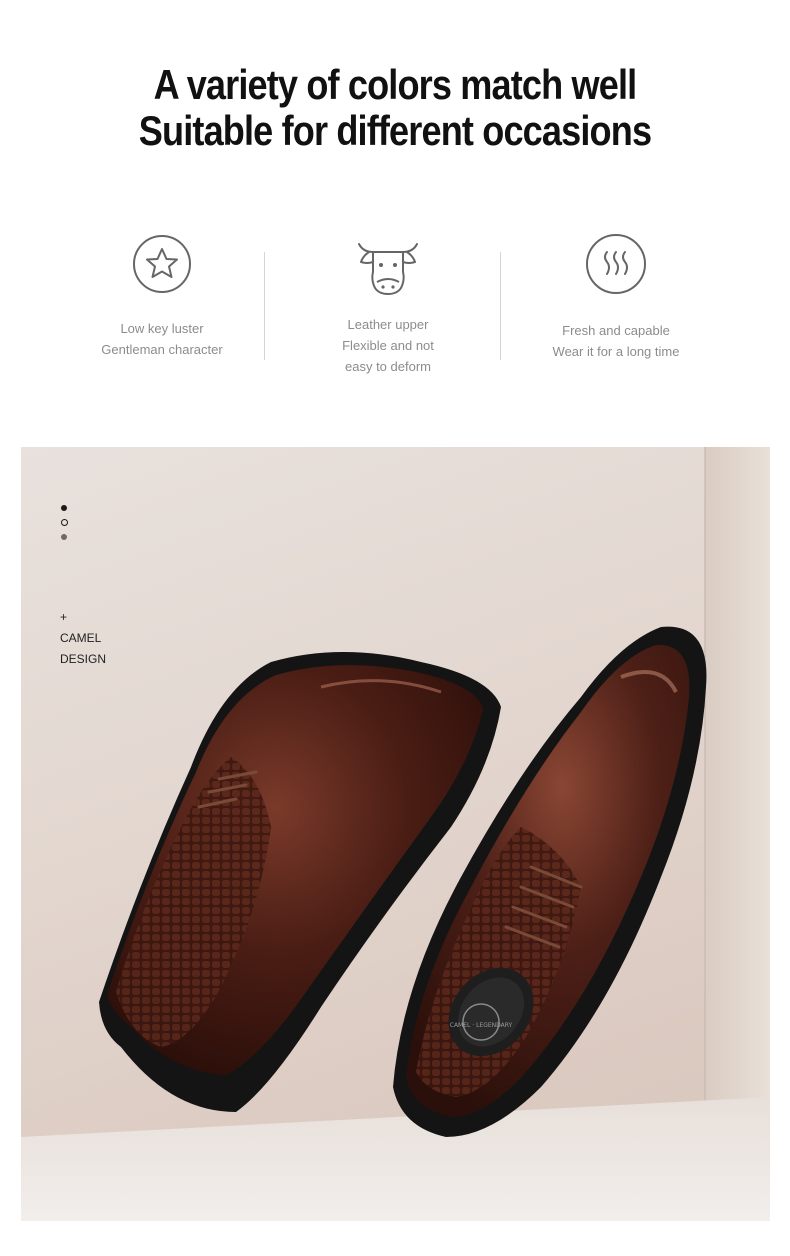 This screenshot has width=790, height=1256. What do you see at coordinates (64, 522) in the screenshot?
I see `dot-hollow` at bounding box center [64, 522].